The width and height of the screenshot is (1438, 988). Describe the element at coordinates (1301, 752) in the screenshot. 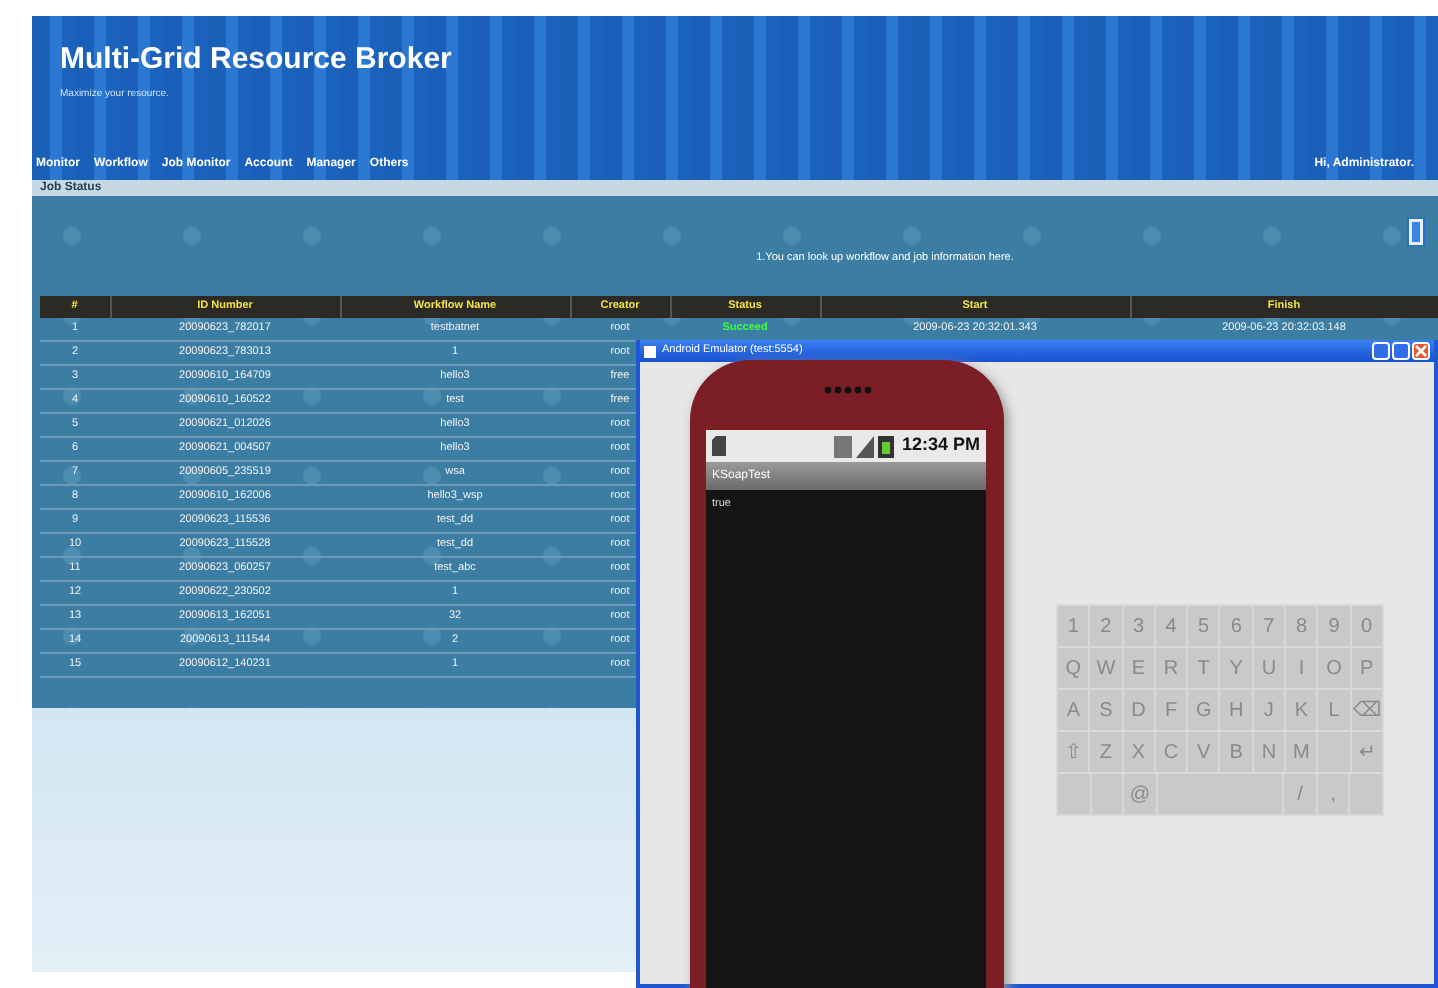

I see `keyboard-key: M` at that location.